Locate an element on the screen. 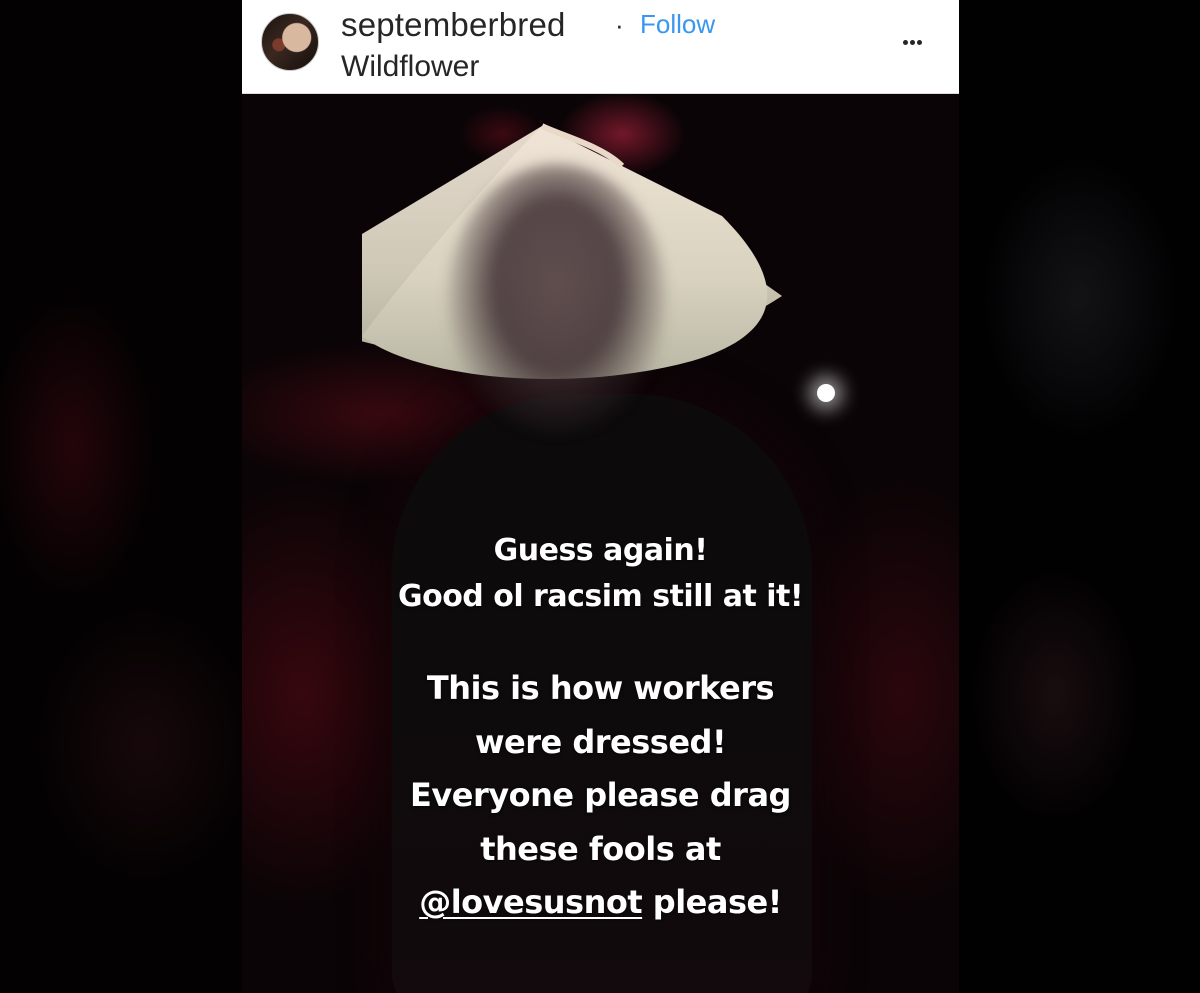 The width and height of the screenshot is (1200, 993). background-light is located at coordinates (826, 393).